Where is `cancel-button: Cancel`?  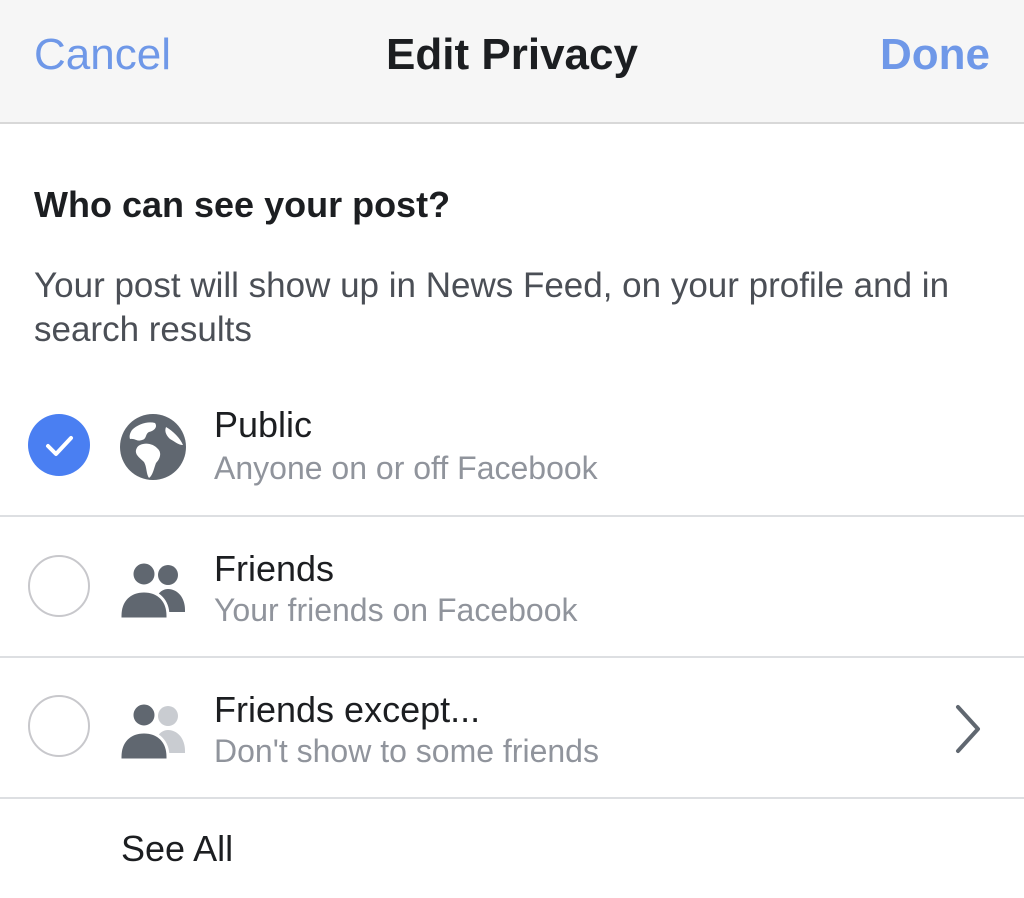
cancel-button: Cancel is located at coordinates (102, 55).